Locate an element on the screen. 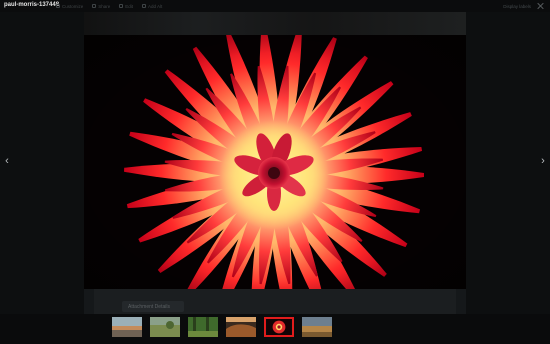 The image size is (550, 344). toolbar-add-alt: Add Alt is located at coordinates (152, 6).